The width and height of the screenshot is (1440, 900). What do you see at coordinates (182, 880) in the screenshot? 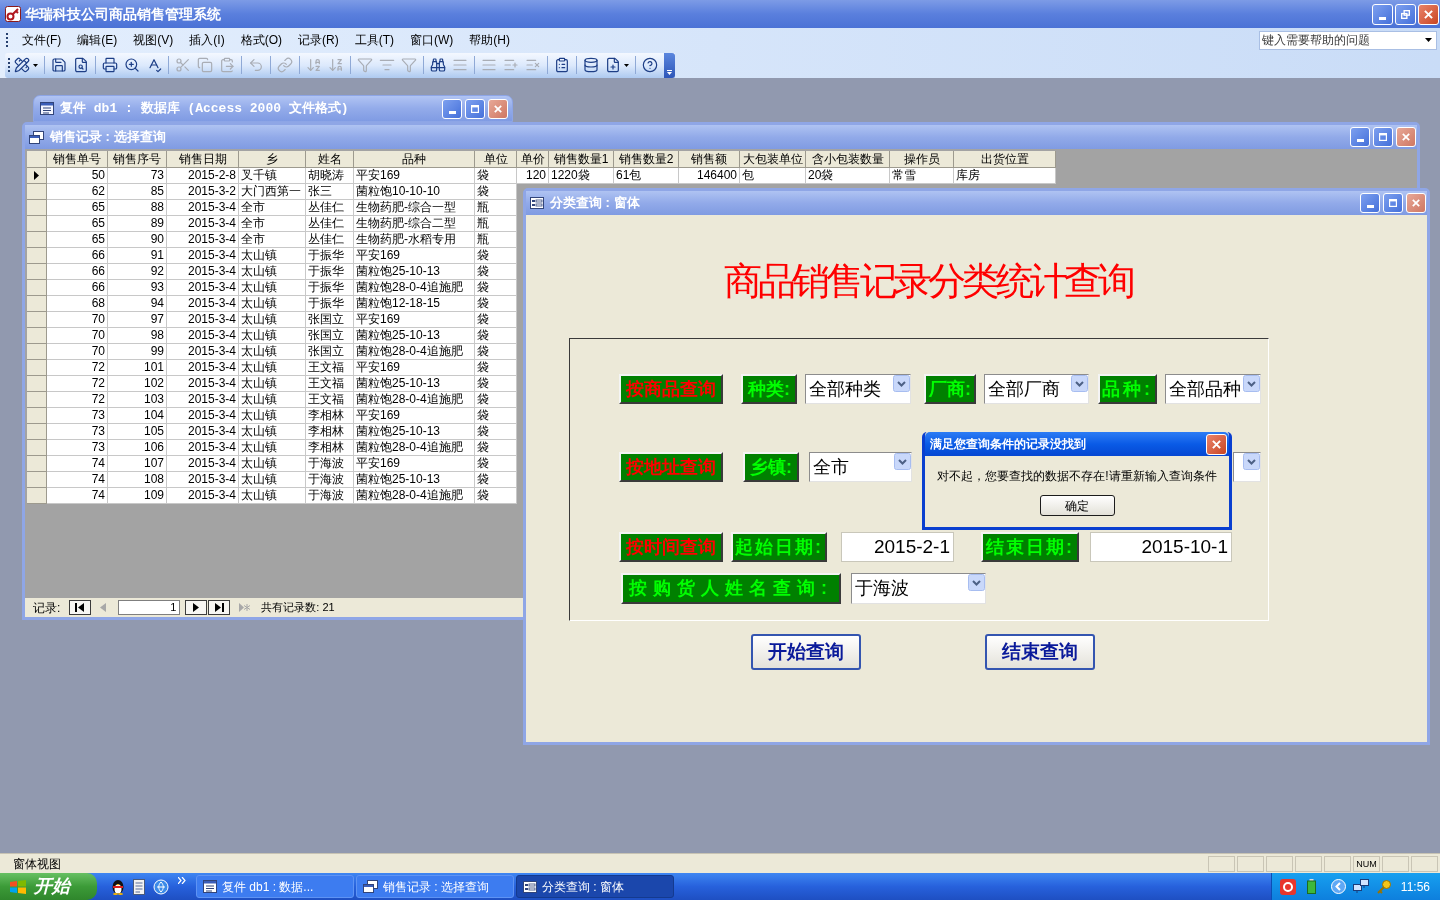
I see `chevrons-right-icon` at bounding box center [182, 880].